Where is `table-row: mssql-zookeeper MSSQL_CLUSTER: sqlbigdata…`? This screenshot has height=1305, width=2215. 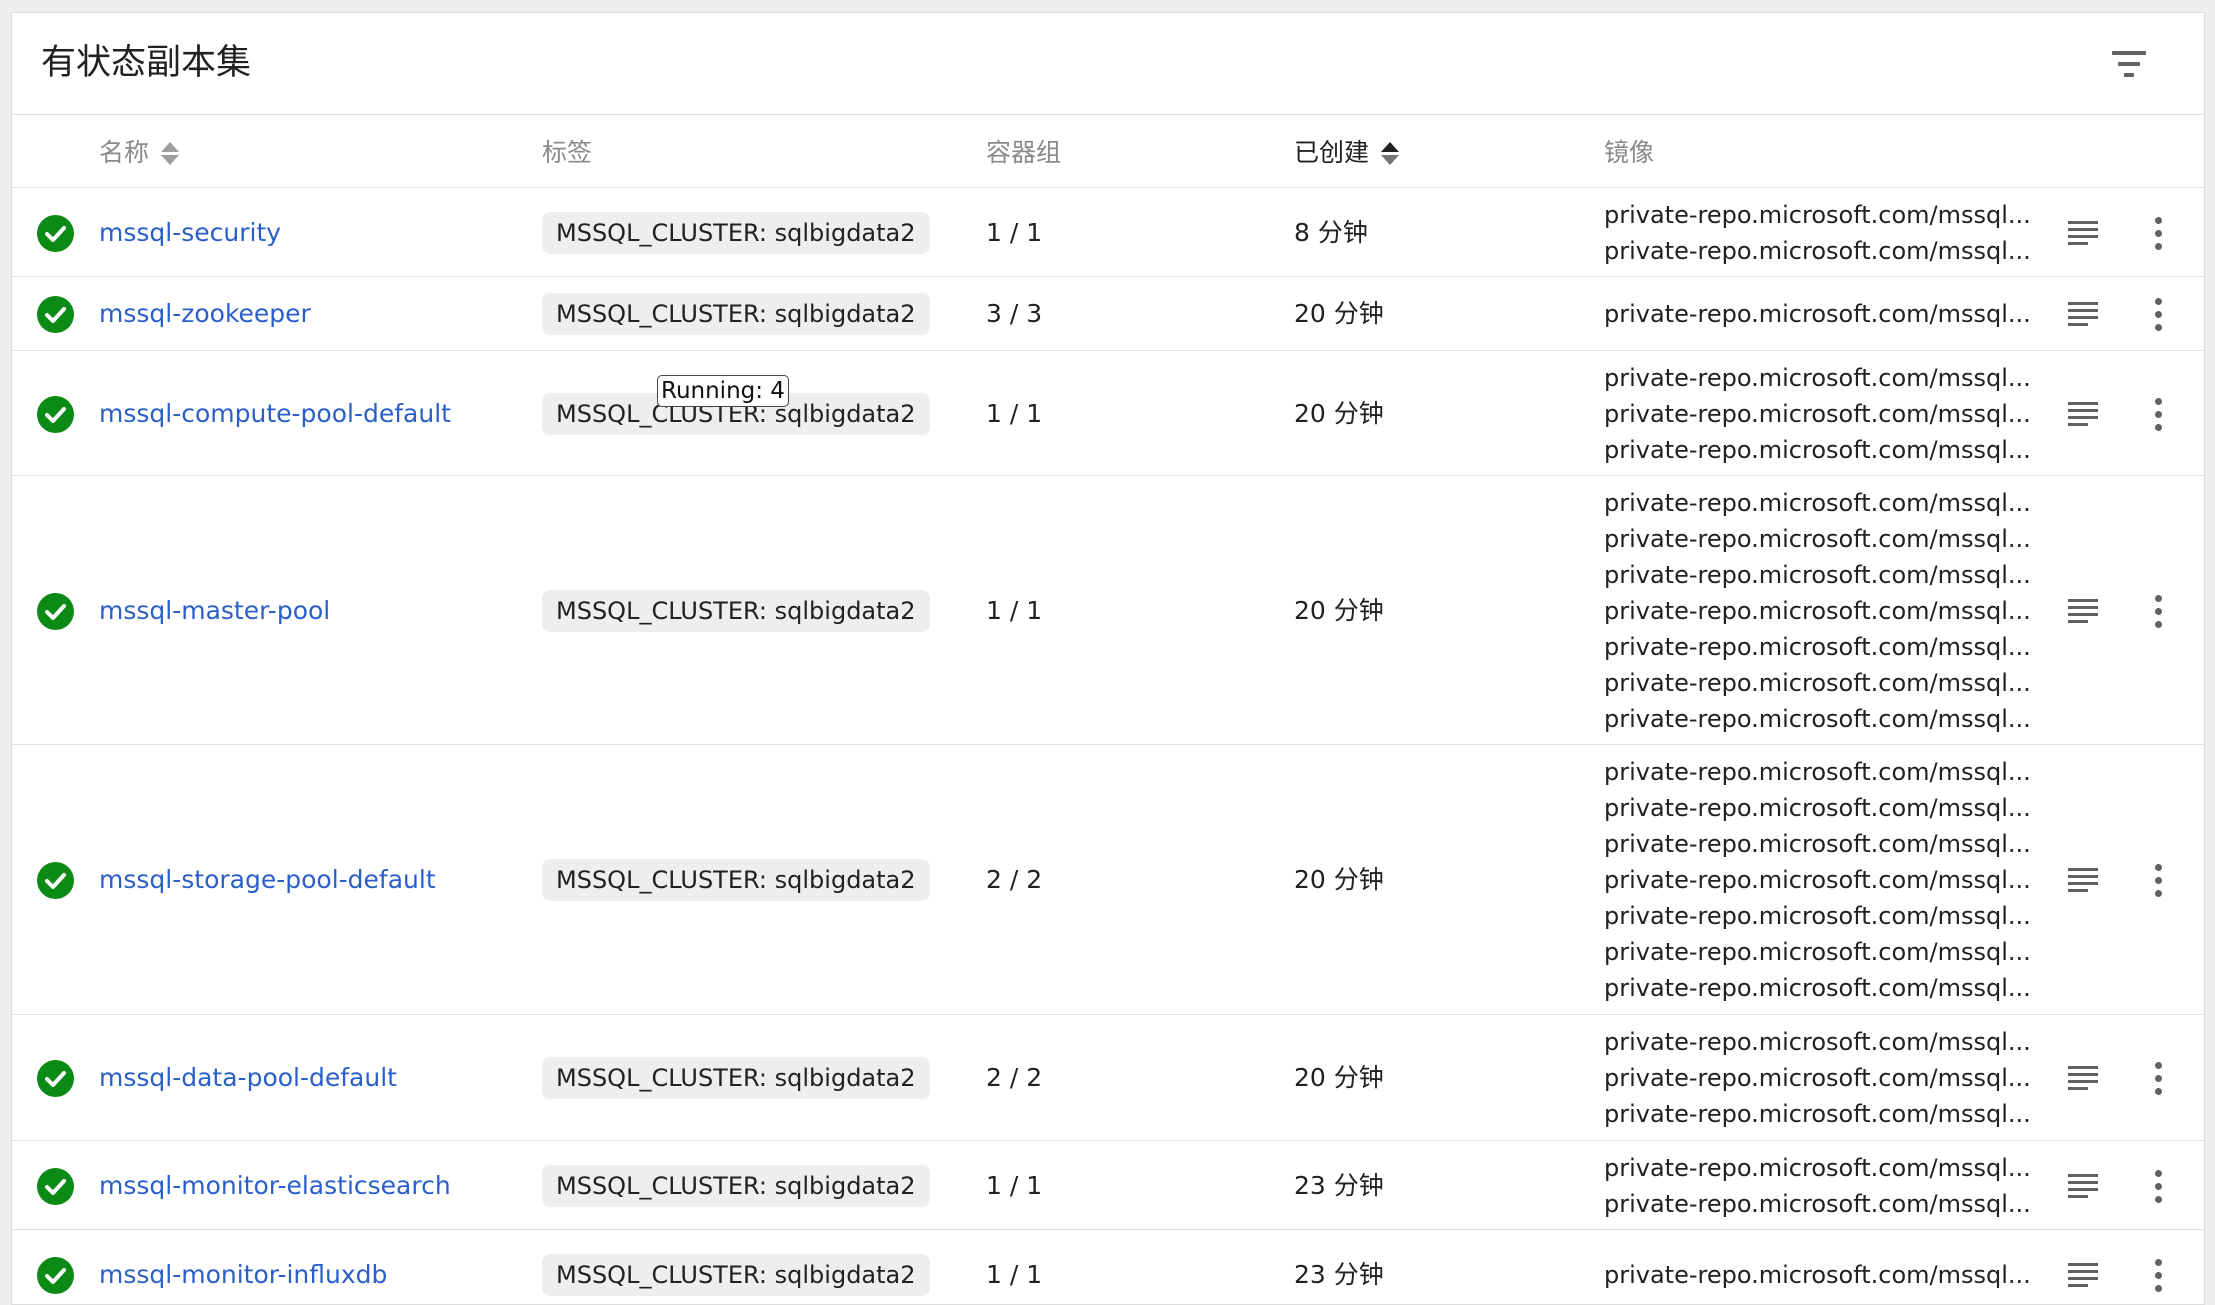 table-row: mssql-zookeeper MSSQL_CLUSTER: sqlbigdata… is located at coordinates (1108, 314).